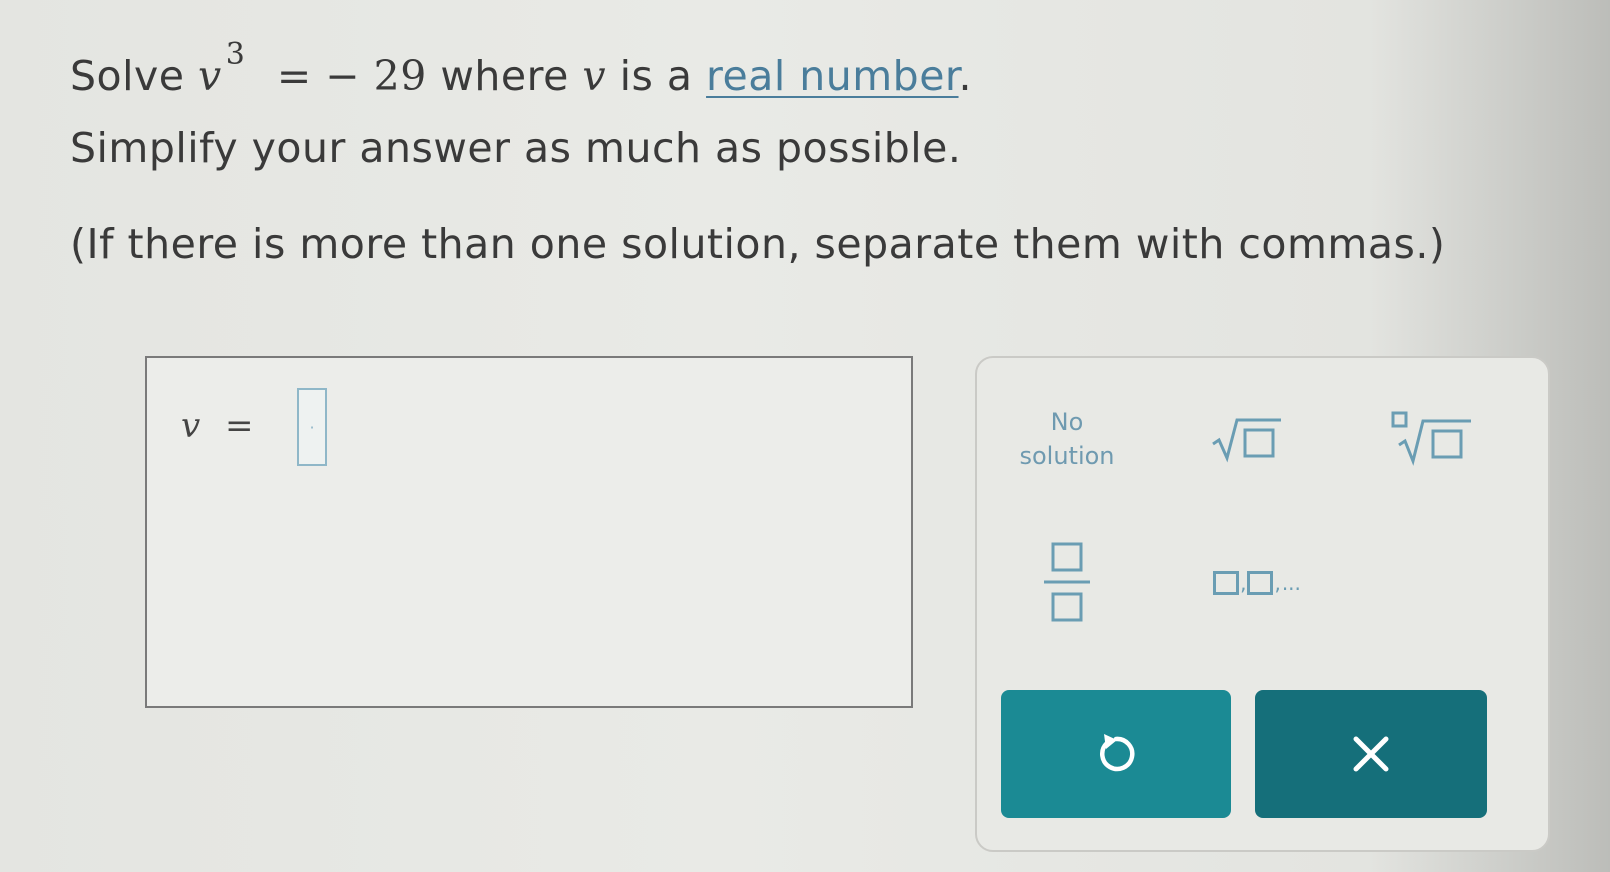 This screenshot has height=872, width=1610. Describe the element at coordinates (191, 426) in the screenshot. I see `answer-variable: v` at that location.